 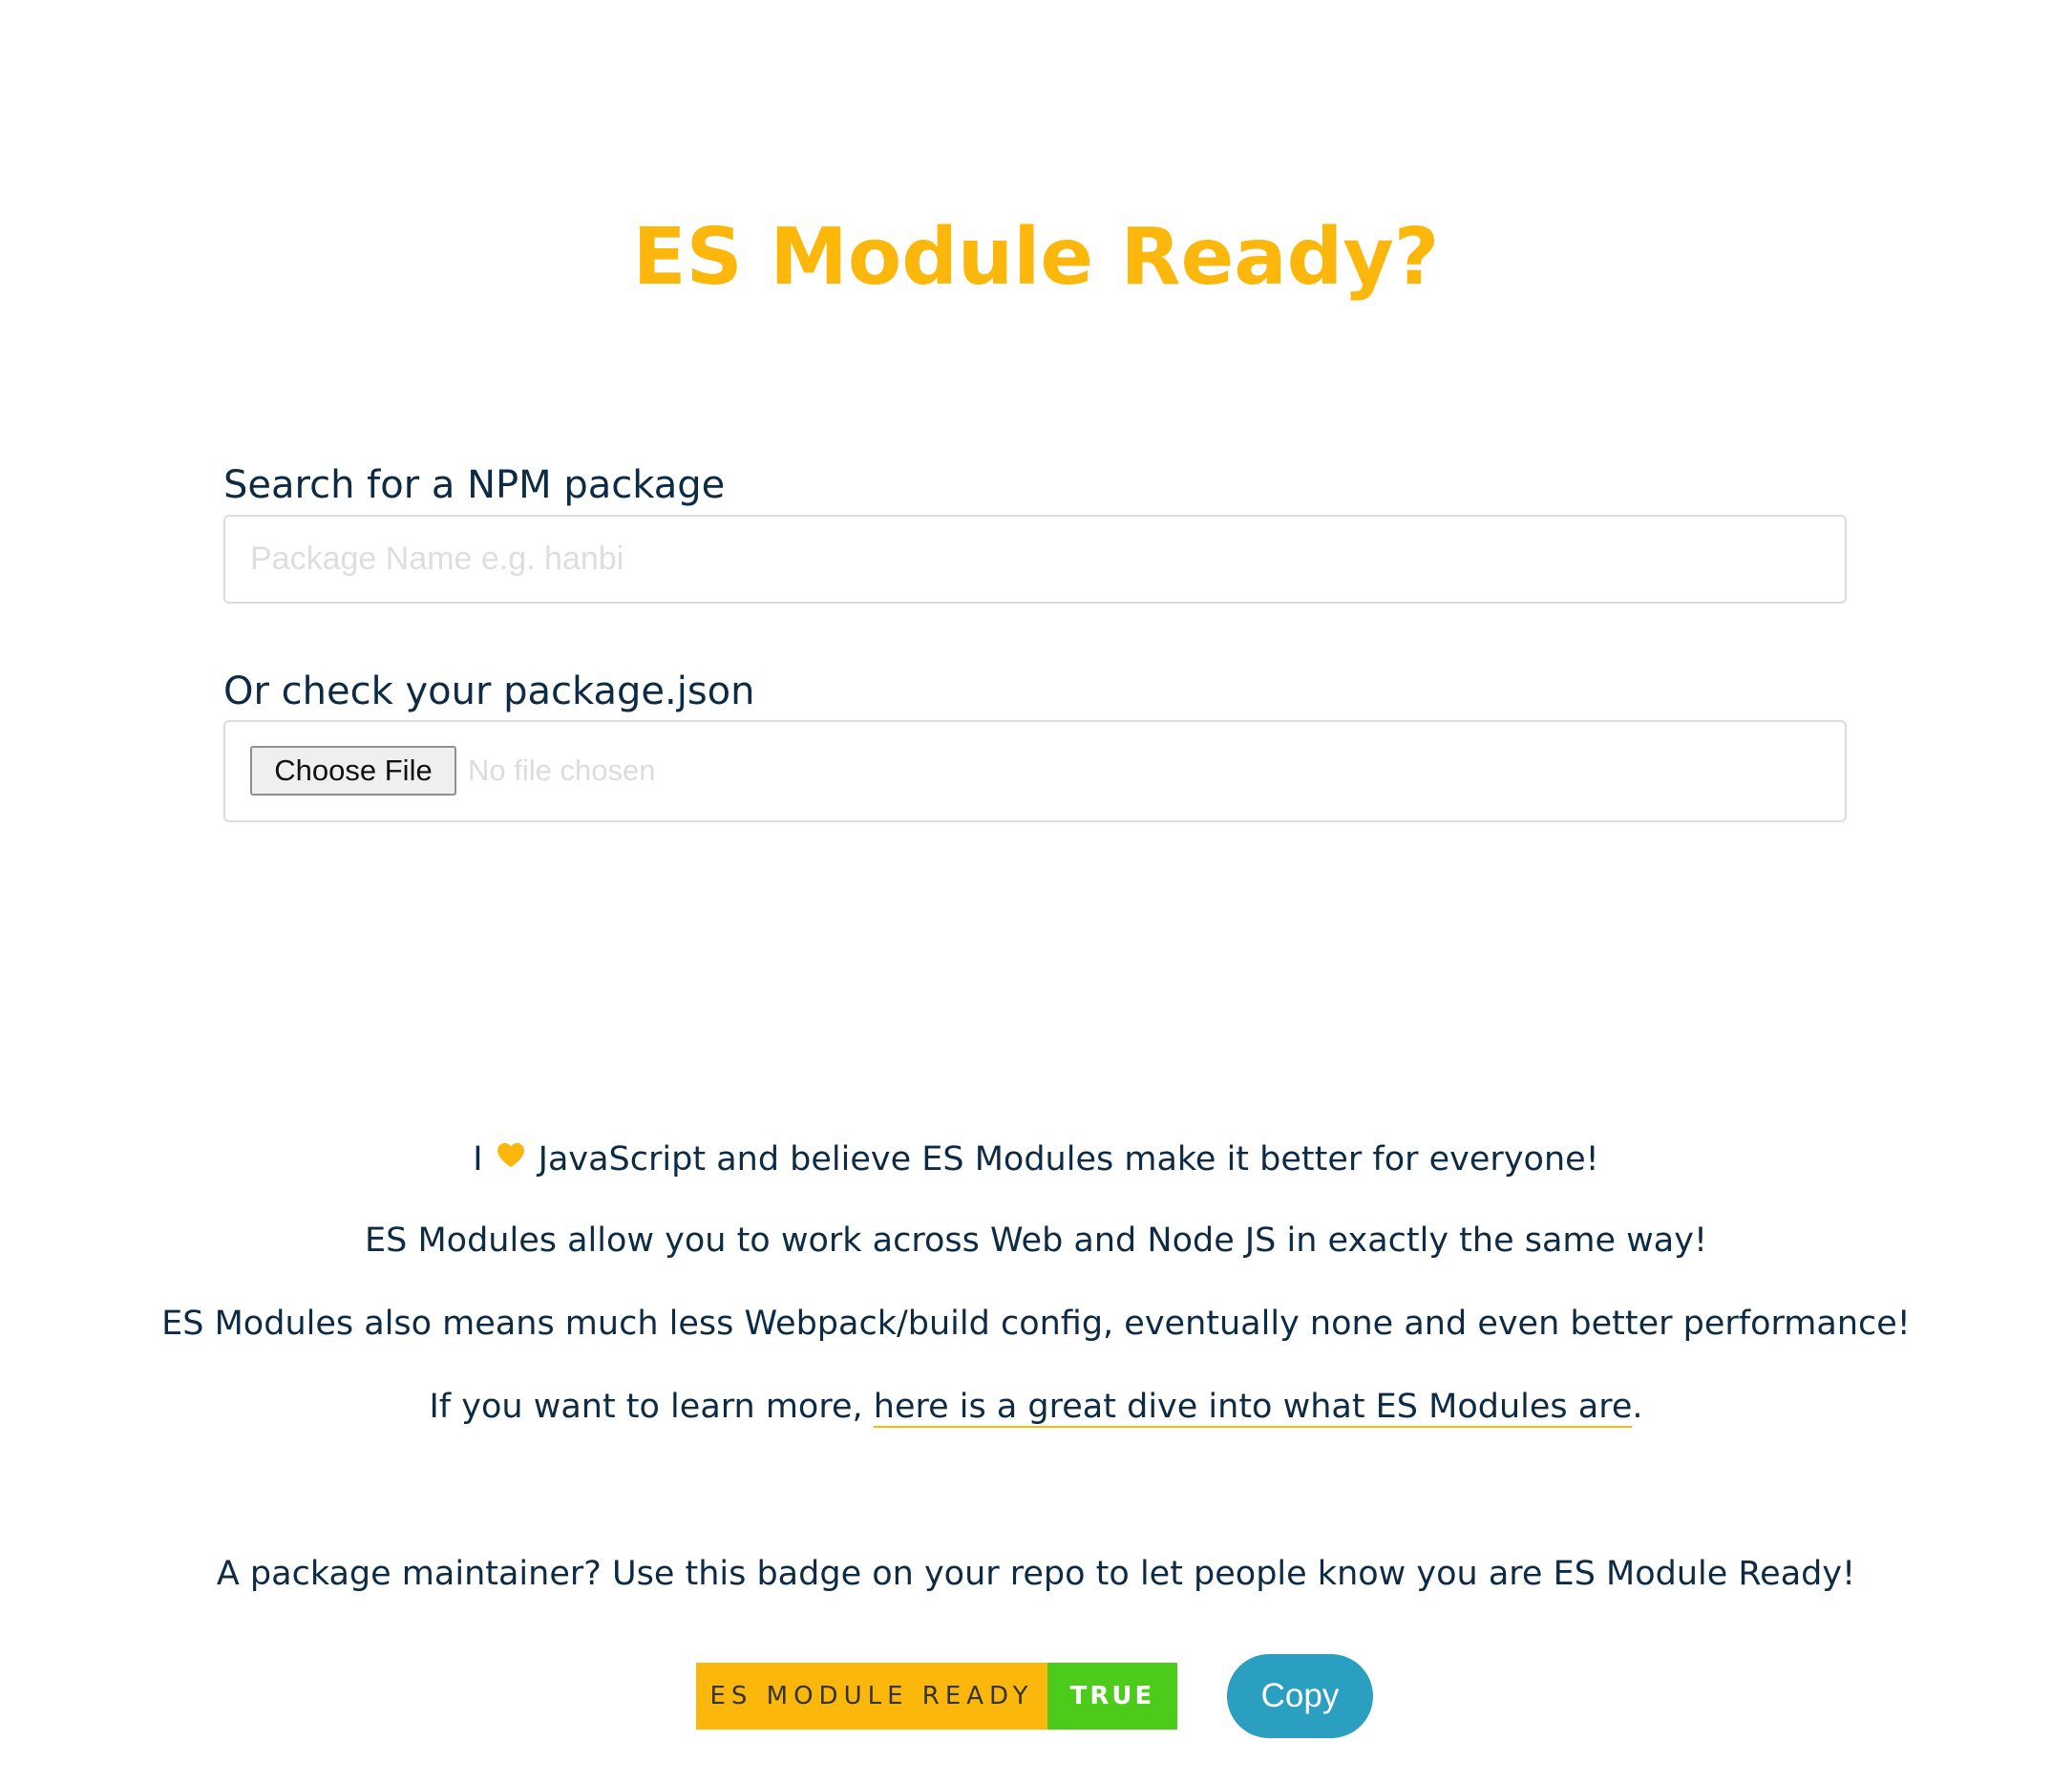 What do you see at coordinates (1637, 1407) in the screenshot?
I see `learn-more-suffix: .` at bounding box center [1637, 1407].